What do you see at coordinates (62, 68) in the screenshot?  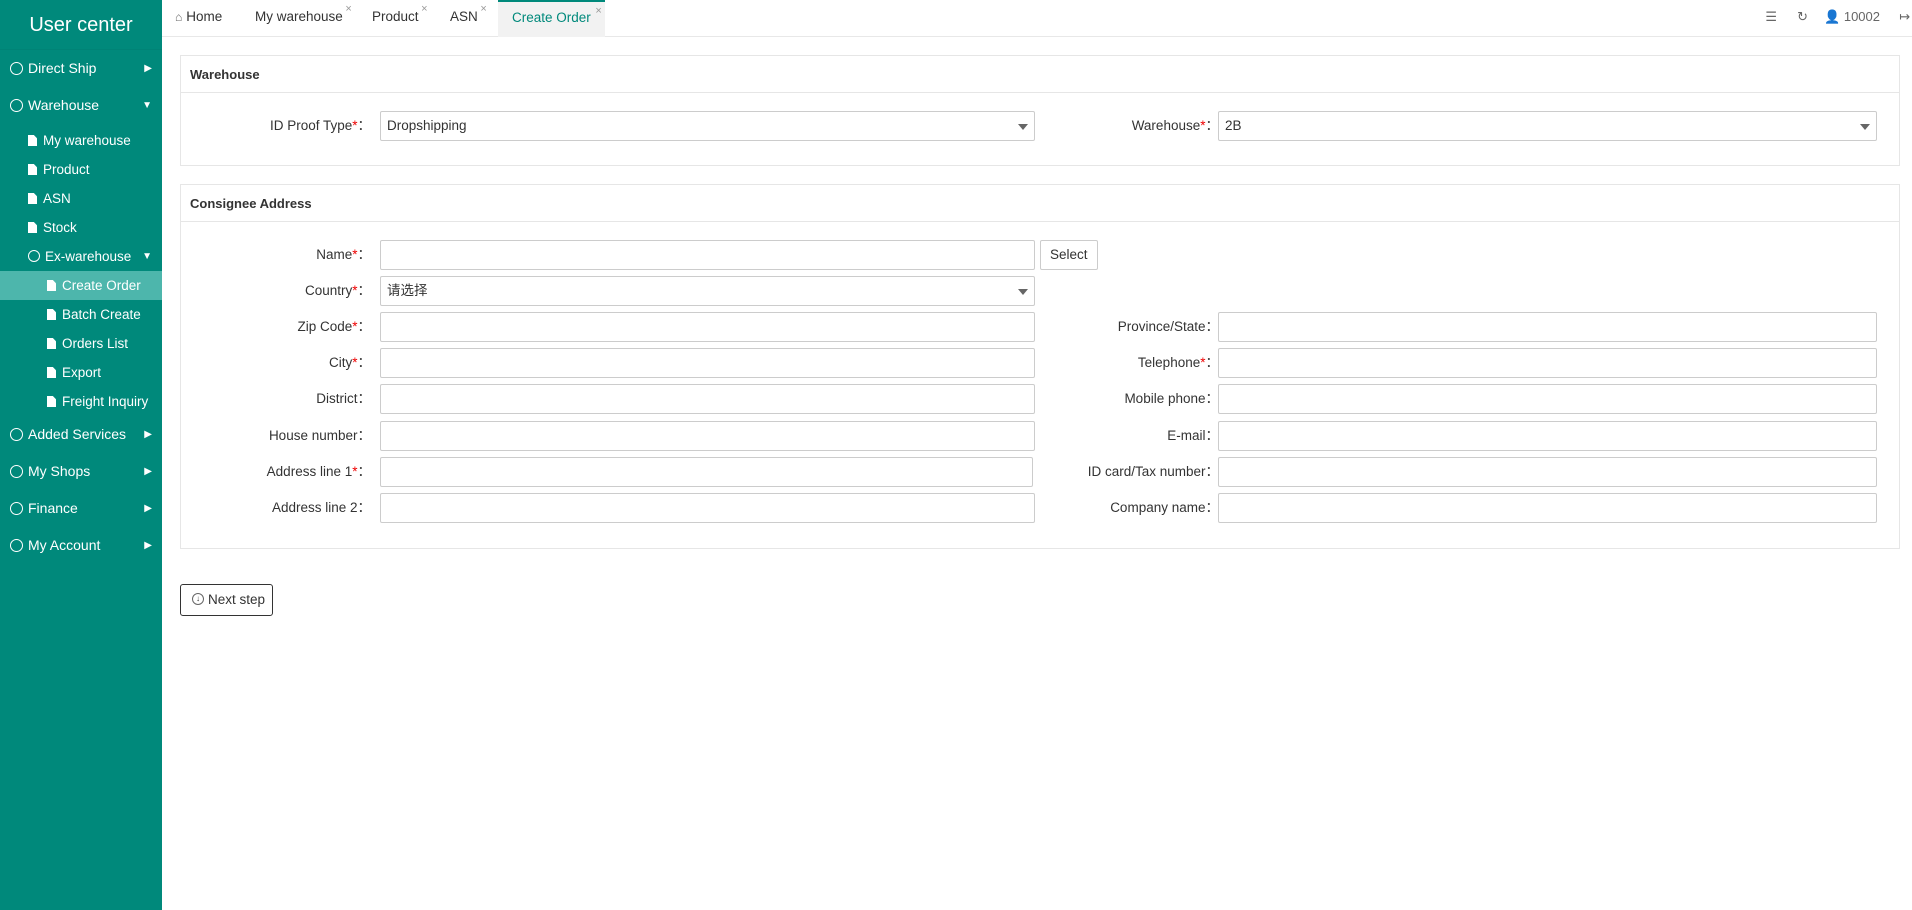 I see `sidebar-item-label: Direct Ship` at bounding box center [62, 68].